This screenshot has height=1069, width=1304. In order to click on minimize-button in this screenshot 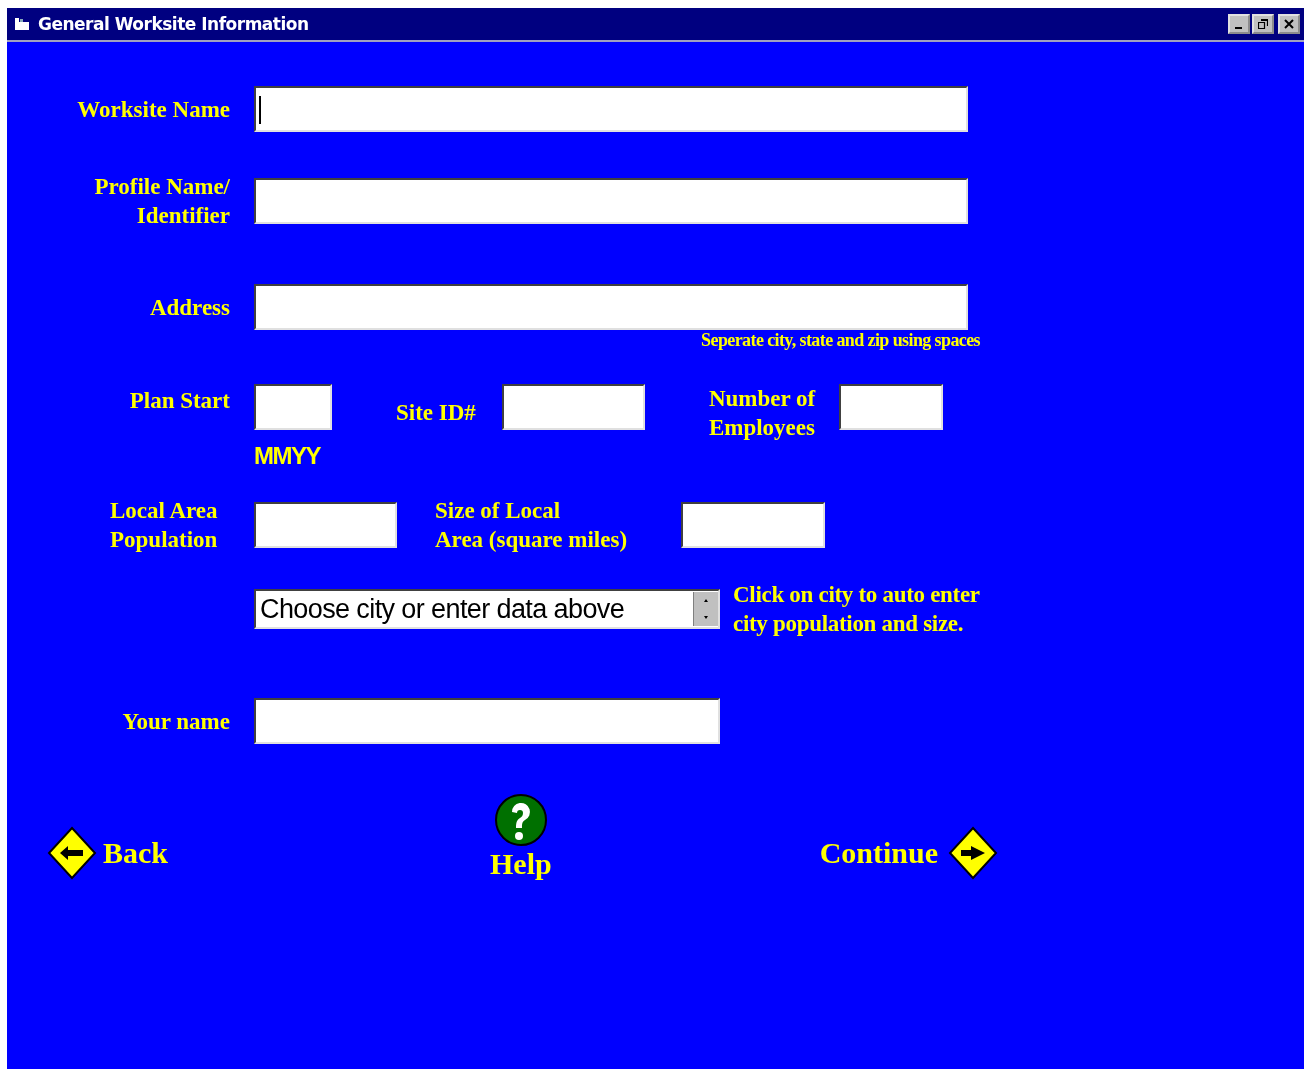, I will do `click(1239, 24)`.